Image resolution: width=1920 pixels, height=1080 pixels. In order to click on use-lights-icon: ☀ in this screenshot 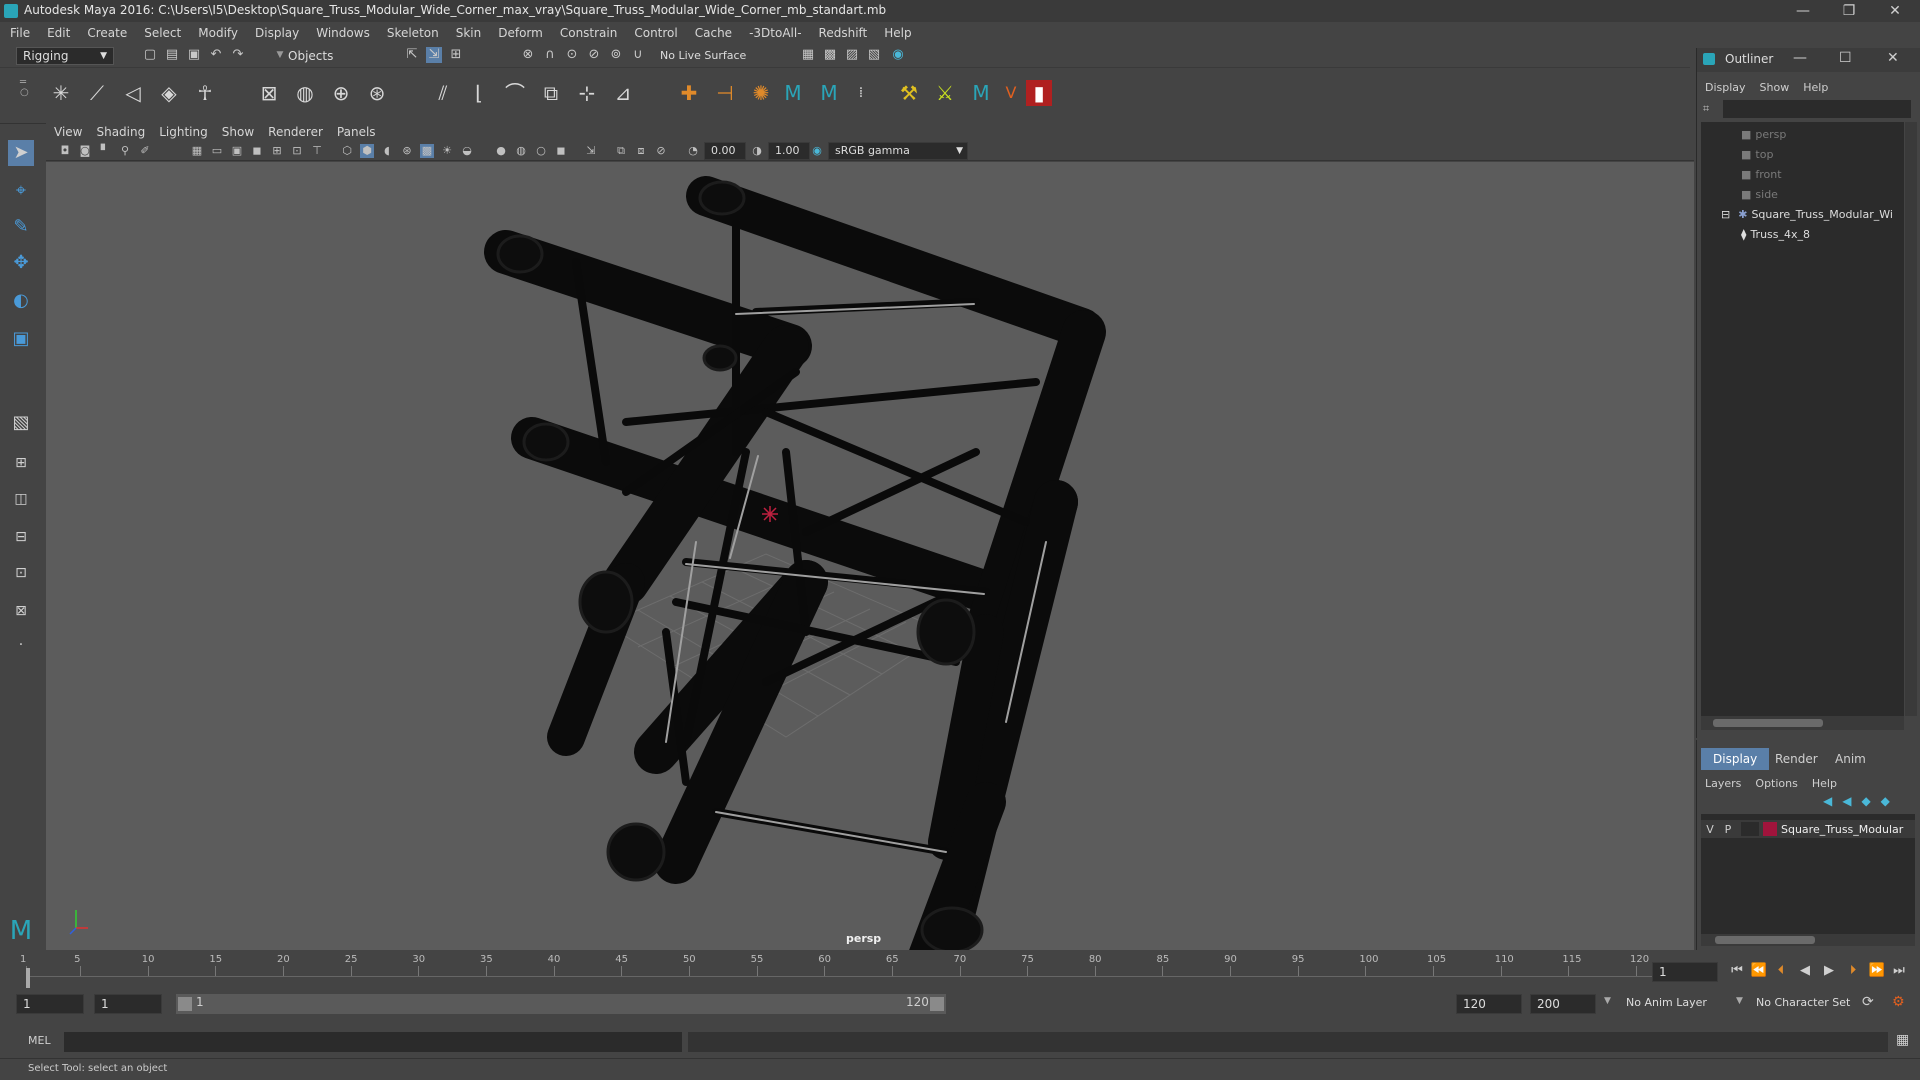, I will do `click(447, 151)`.